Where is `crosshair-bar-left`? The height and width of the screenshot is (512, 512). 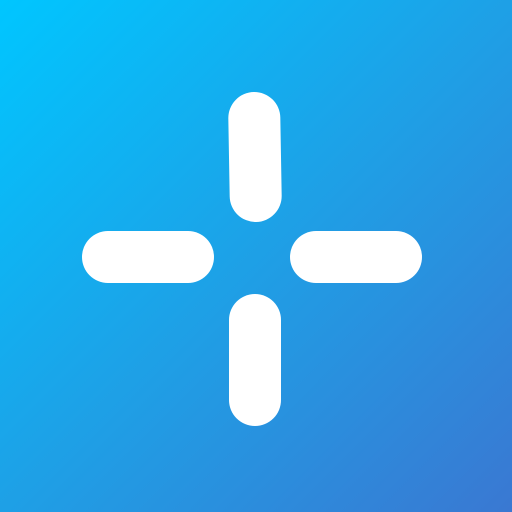 crosshair-bar-left is located at coordinates (148, 257).